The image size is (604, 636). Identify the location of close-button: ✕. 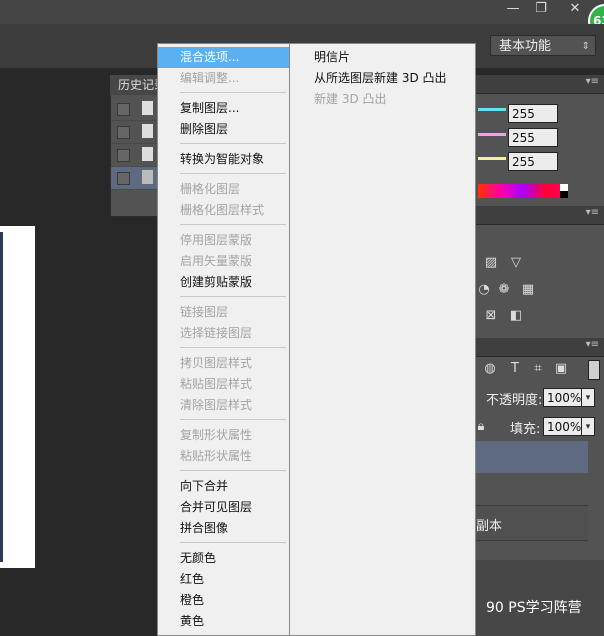
(575, 10).